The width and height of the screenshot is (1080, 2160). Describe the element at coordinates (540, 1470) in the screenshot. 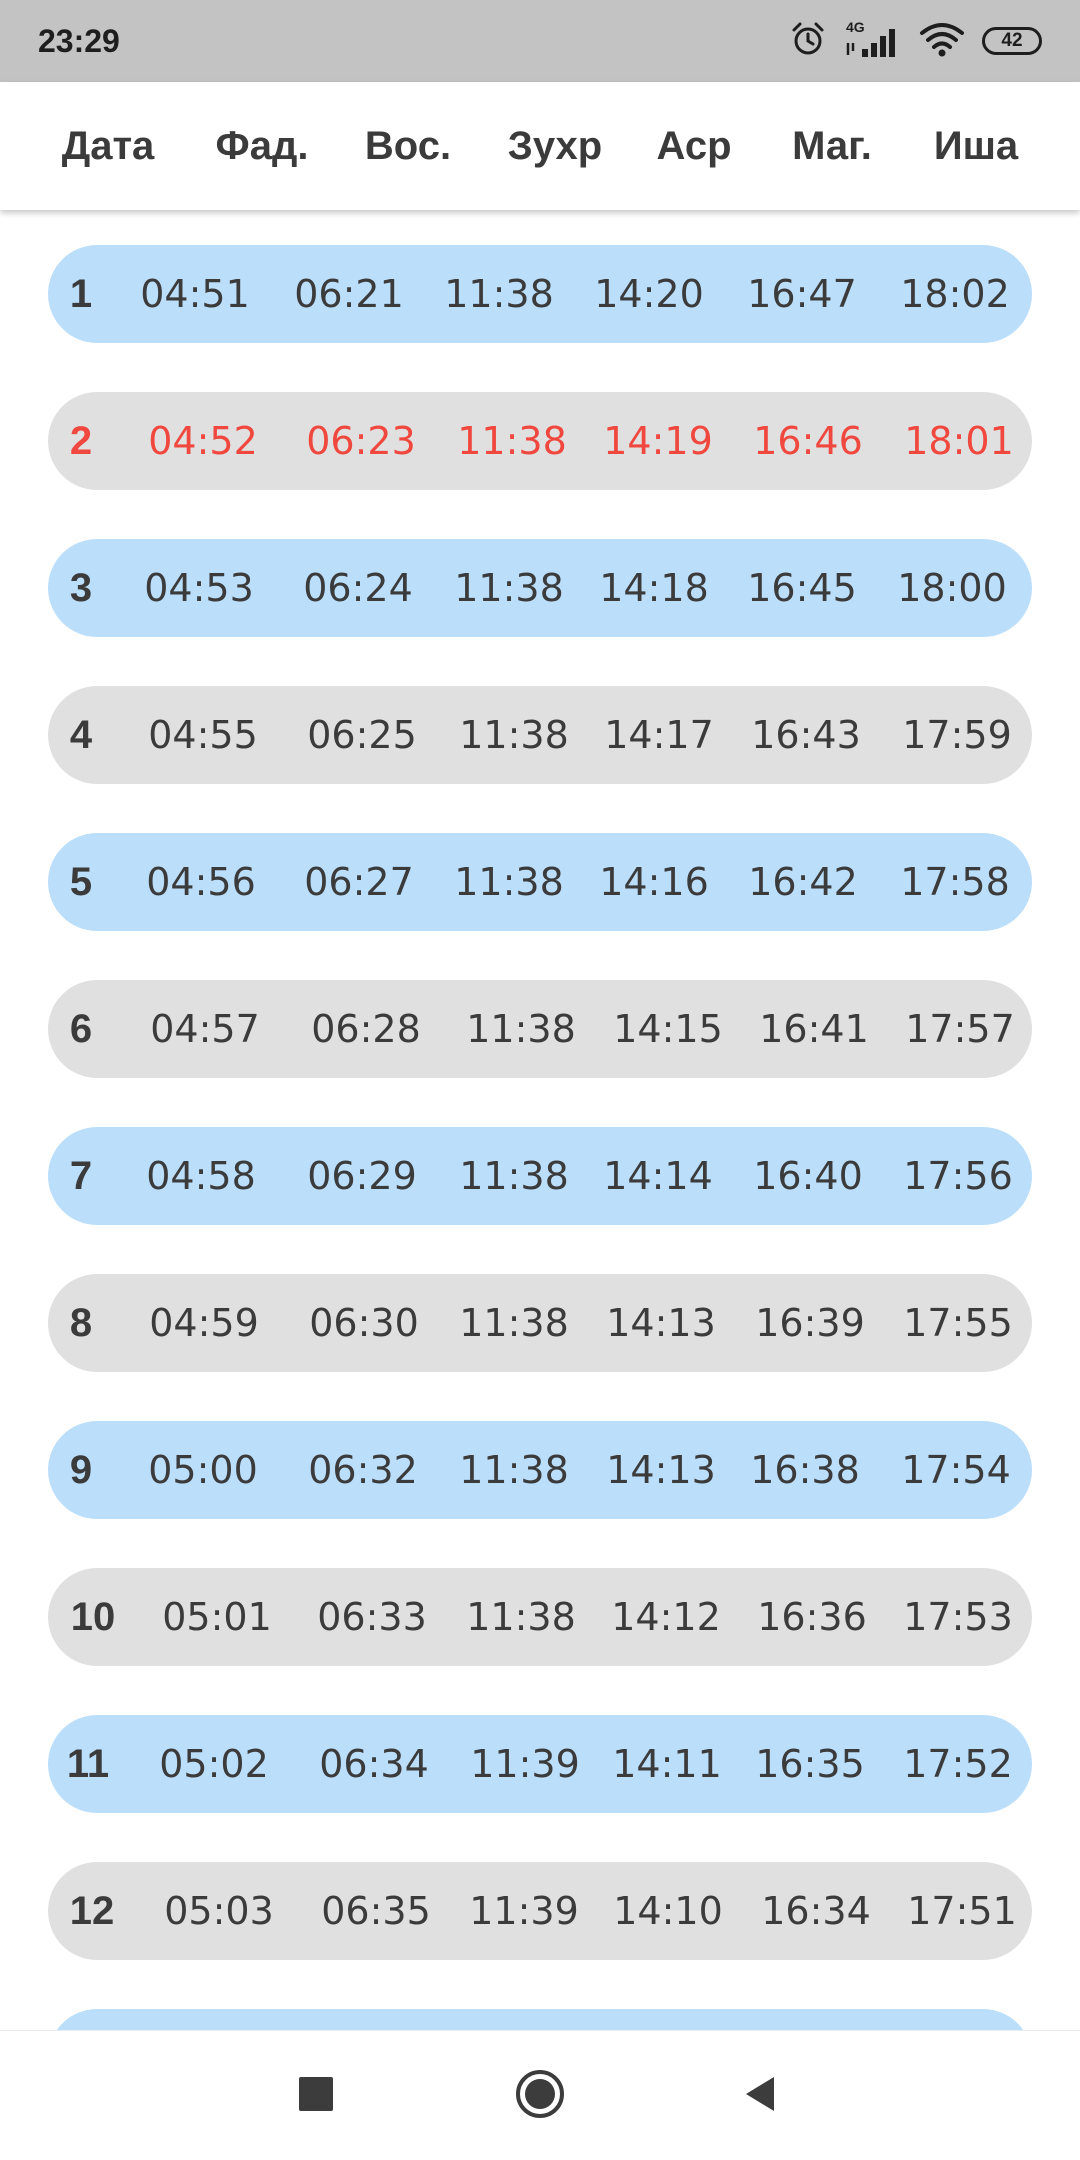

I see `table-row: 9 05:00 06:32 11:38 14:13 16:38 17:54` at that location.